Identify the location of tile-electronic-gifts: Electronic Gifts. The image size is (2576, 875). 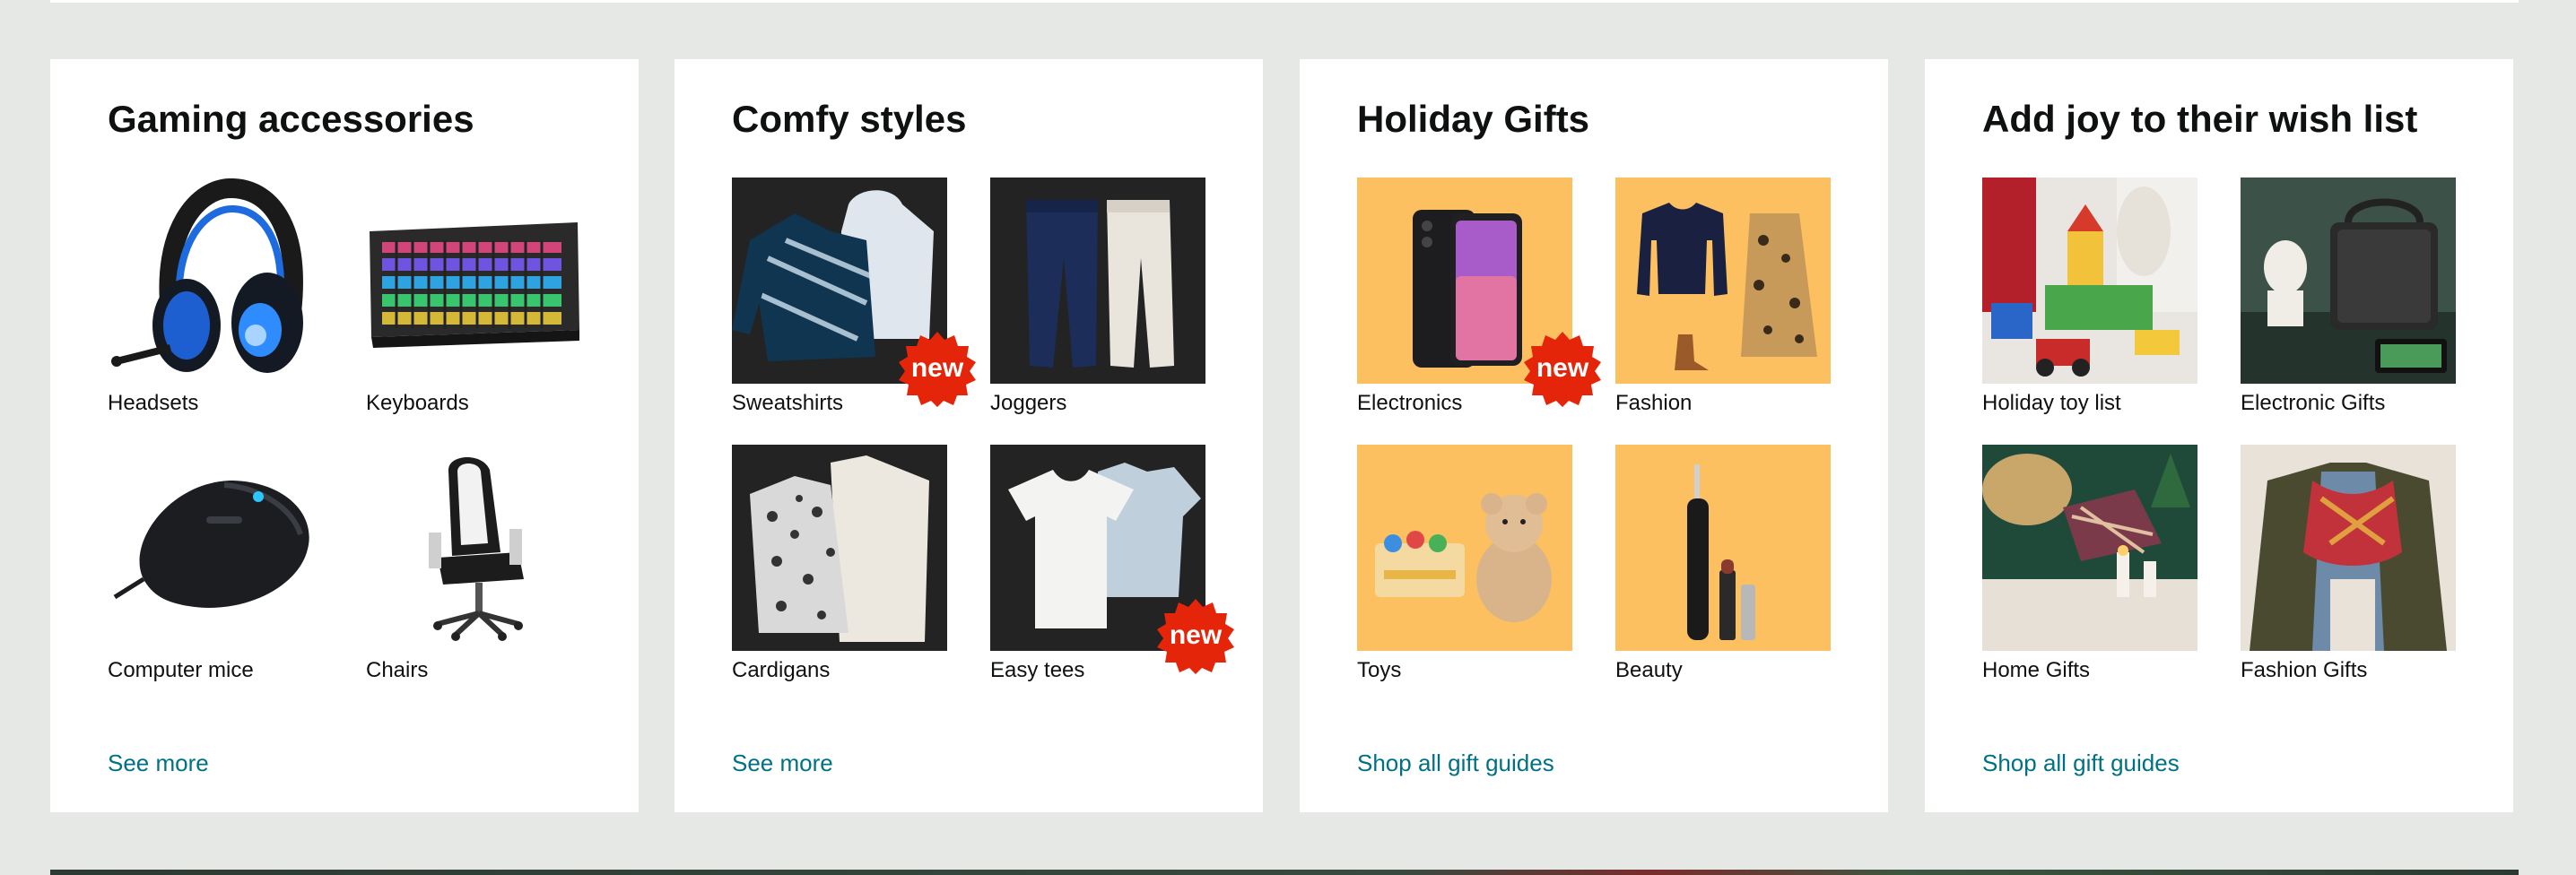
(2348, 297).